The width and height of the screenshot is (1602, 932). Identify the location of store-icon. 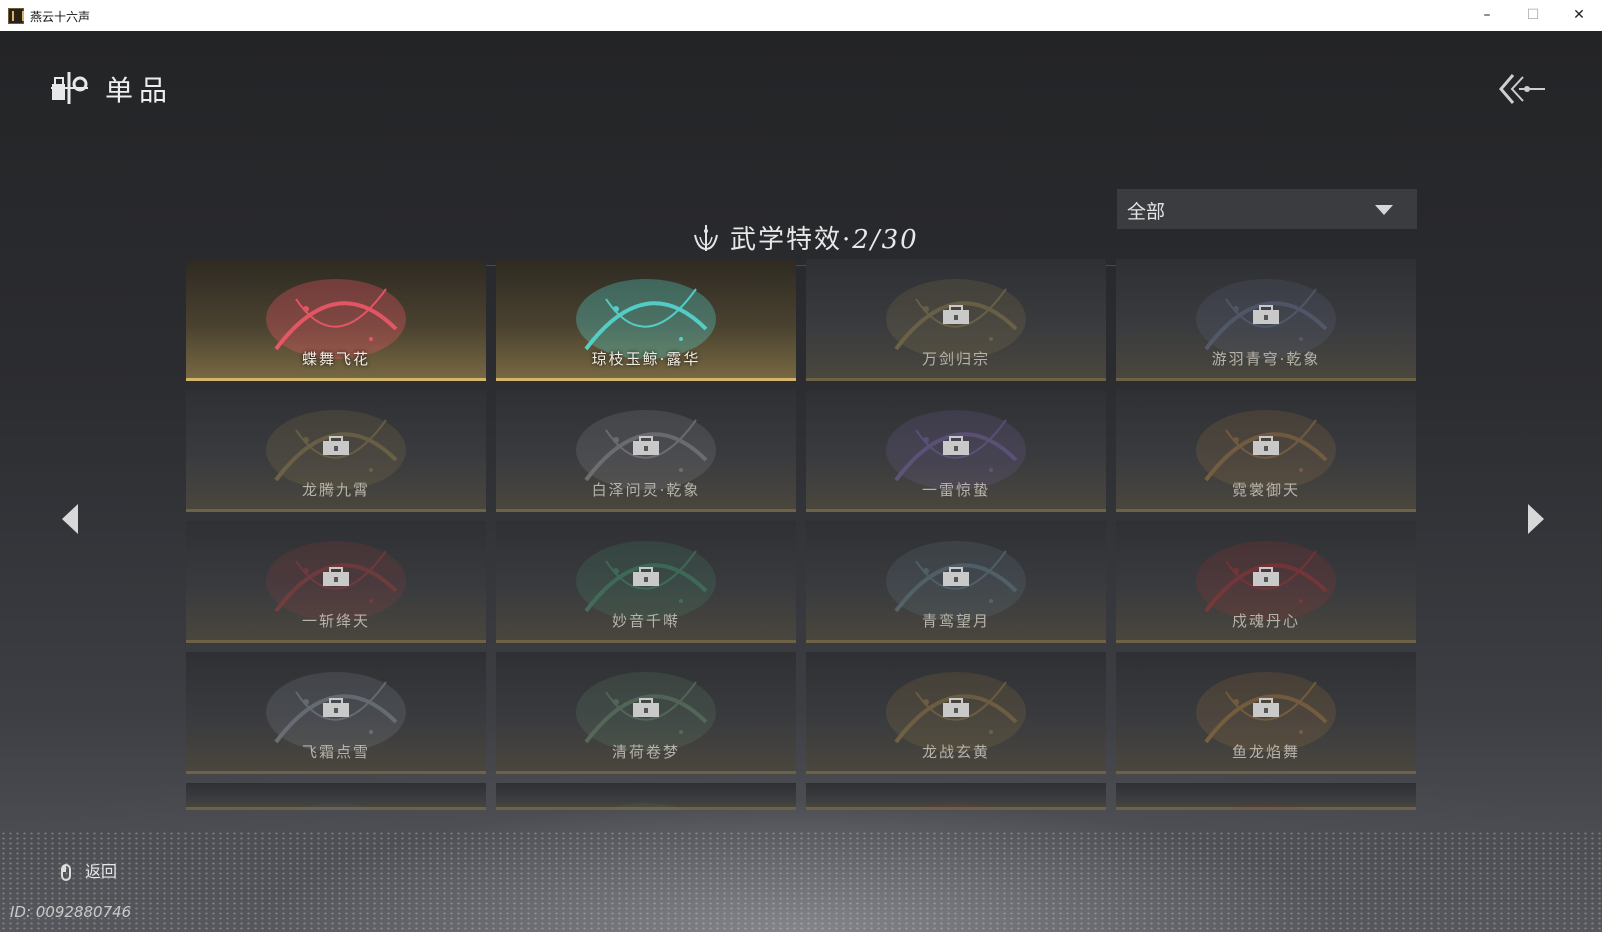
(69, 88).